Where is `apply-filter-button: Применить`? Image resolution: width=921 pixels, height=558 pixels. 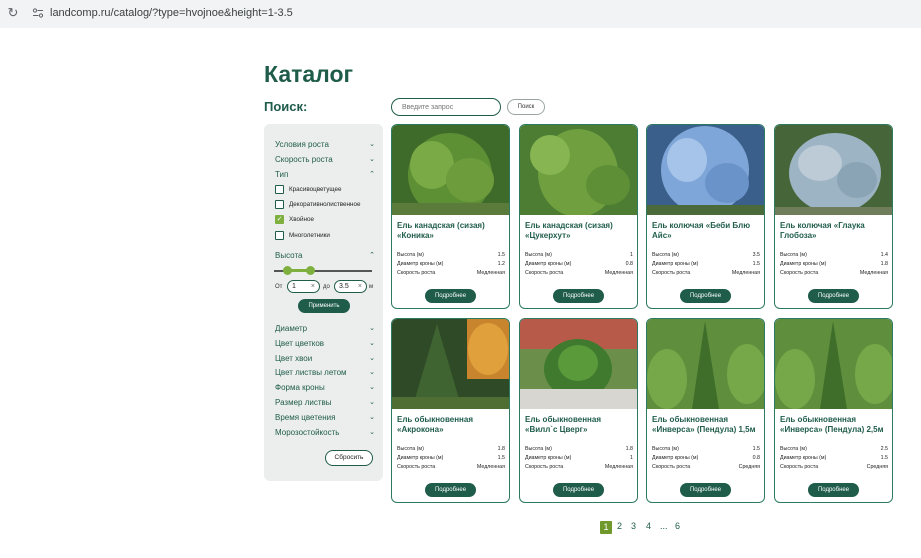
apply-filter-button: Применить is located at coordinates (324, 306).